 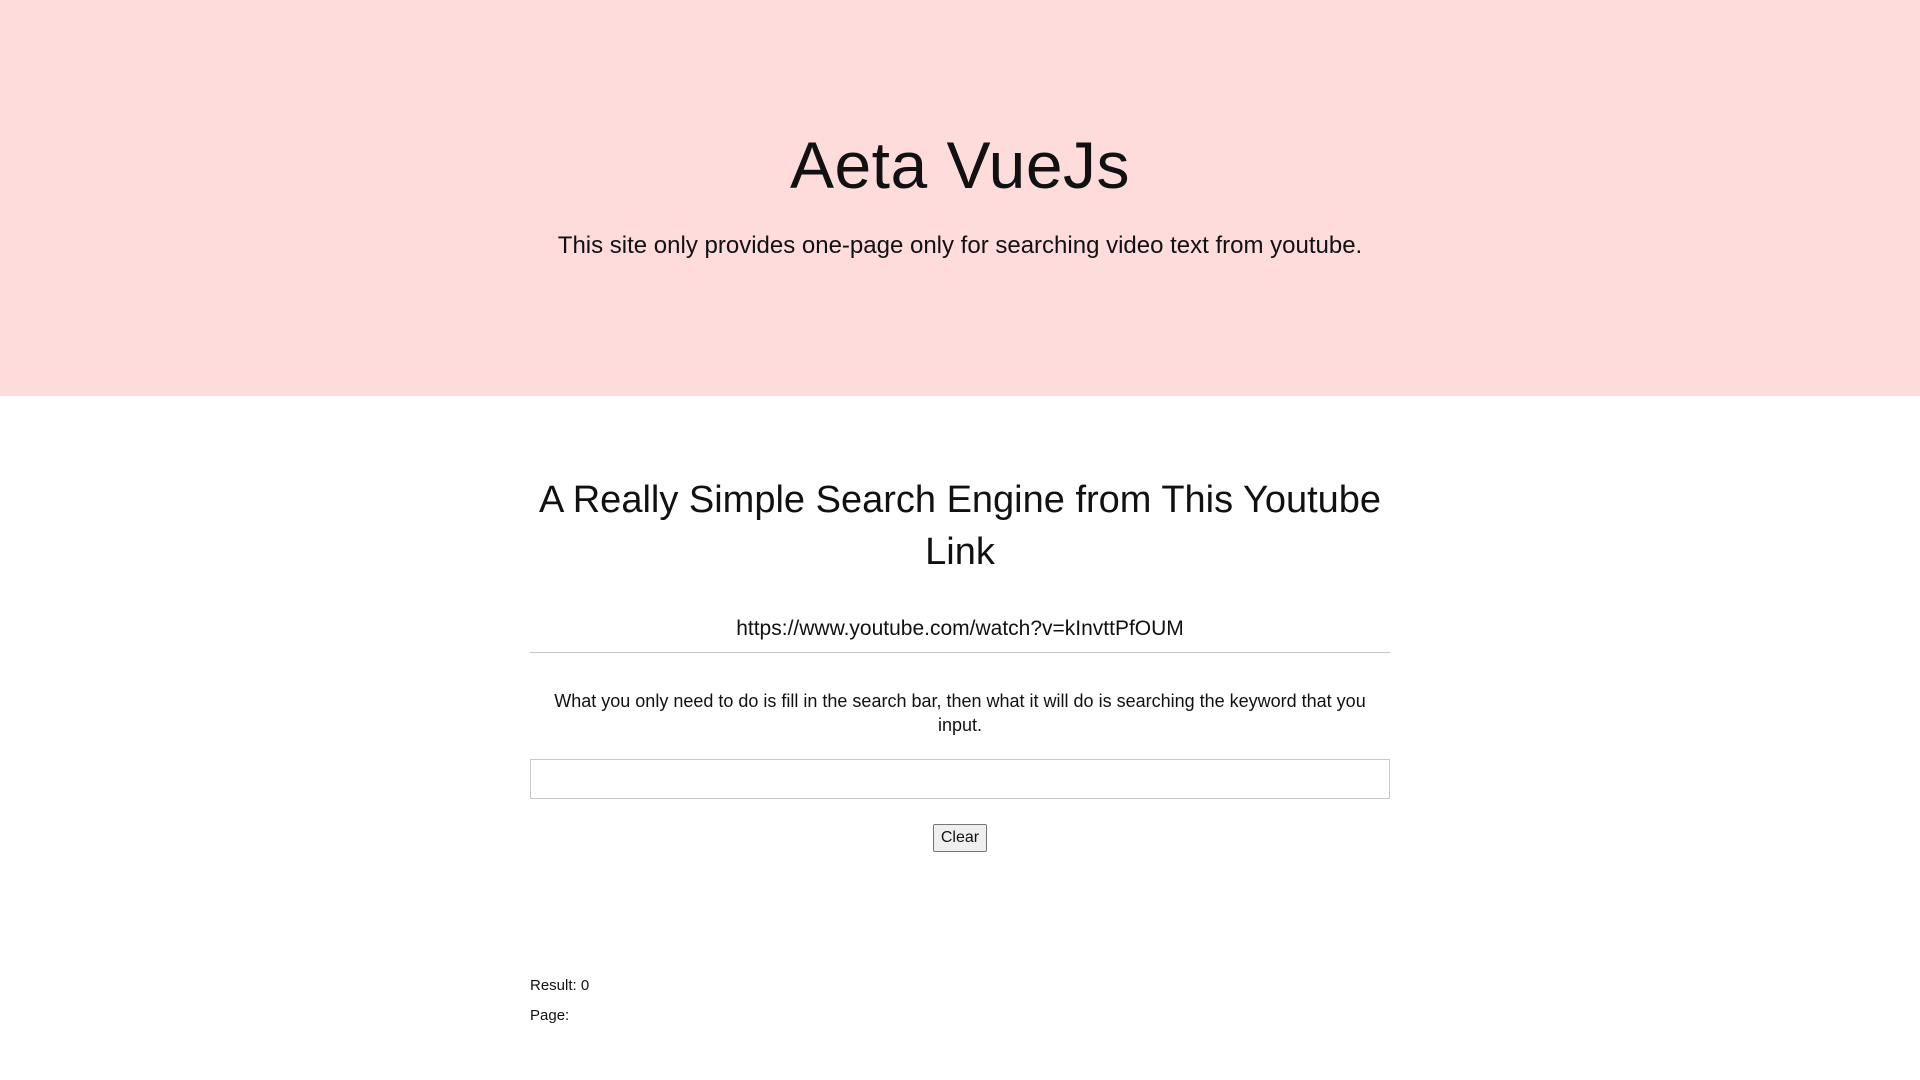 What do you see at coordinates (960, 779) in the screenshot?
I see `search-input` at bounding box center [960, 779].